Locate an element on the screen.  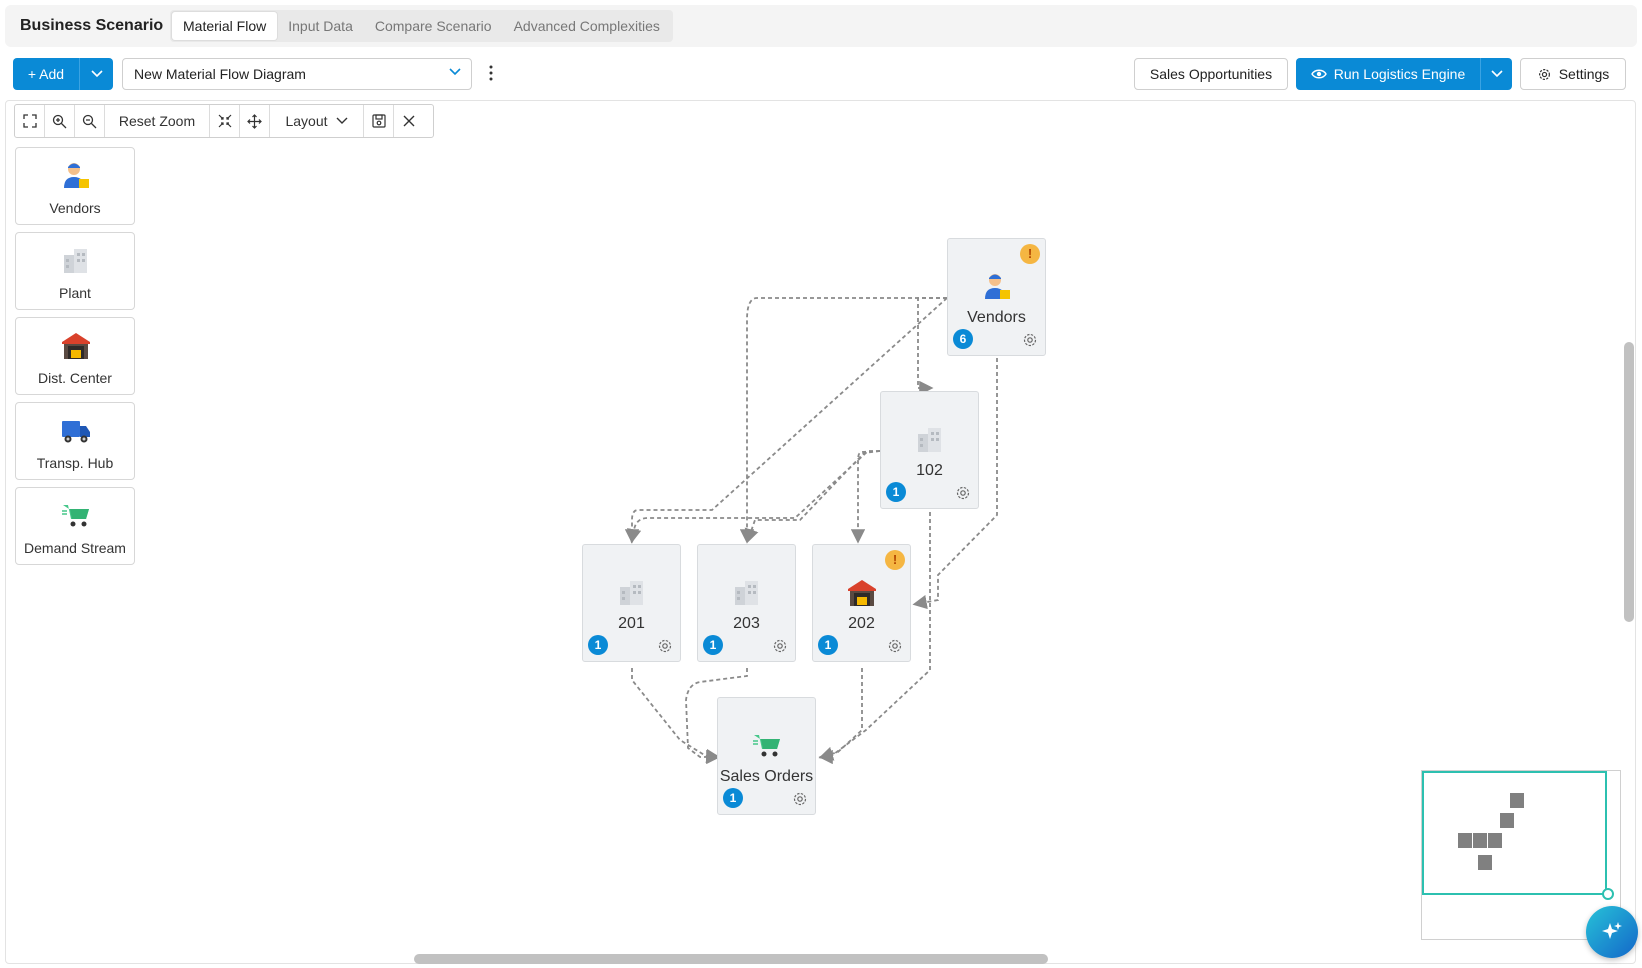
zoom-out-icon is located at coordinates (89, 121).